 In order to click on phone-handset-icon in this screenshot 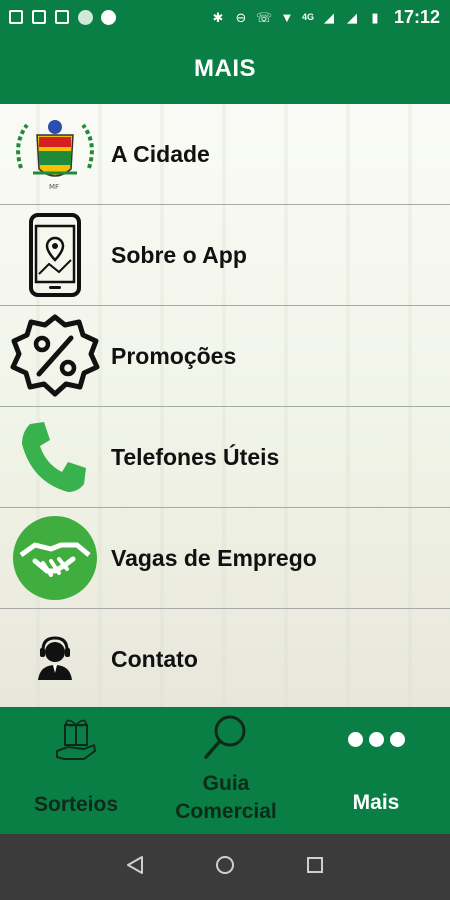, I will do `click(55, 457)`.